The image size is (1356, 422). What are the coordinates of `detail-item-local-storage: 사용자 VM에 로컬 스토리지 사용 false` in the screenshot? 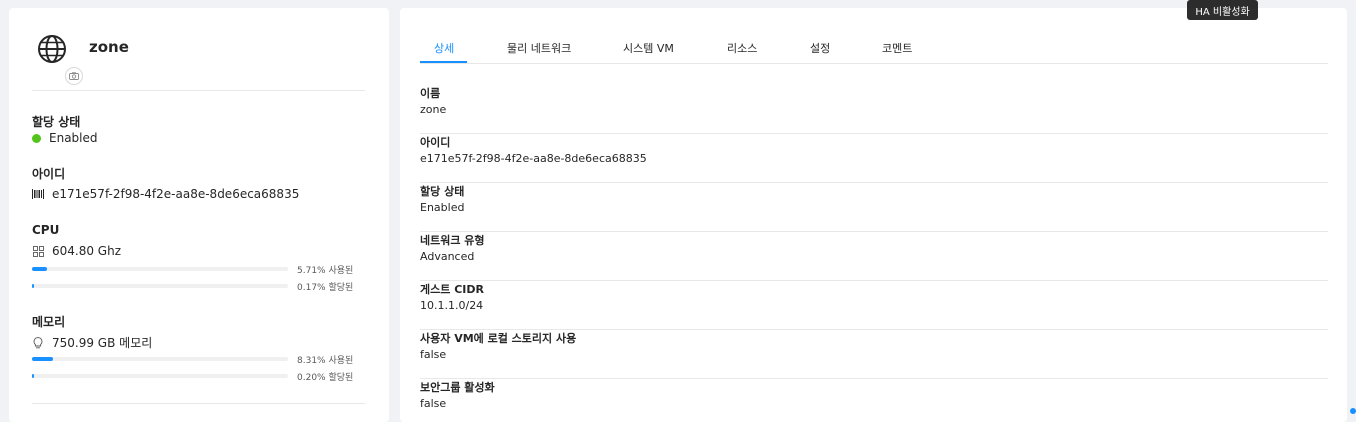 It's located at (874, 354).